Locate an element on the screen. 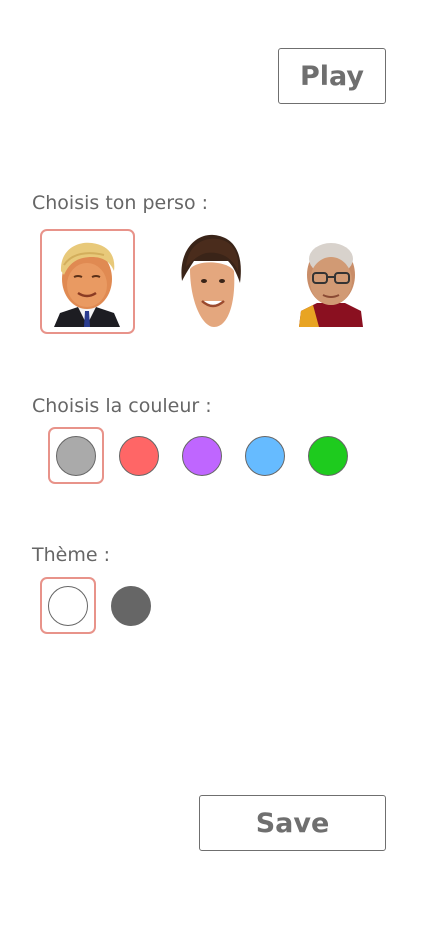 The width and height of the screenshot is (428, 926). color-swatch-green is located at coordinates (328, 456).